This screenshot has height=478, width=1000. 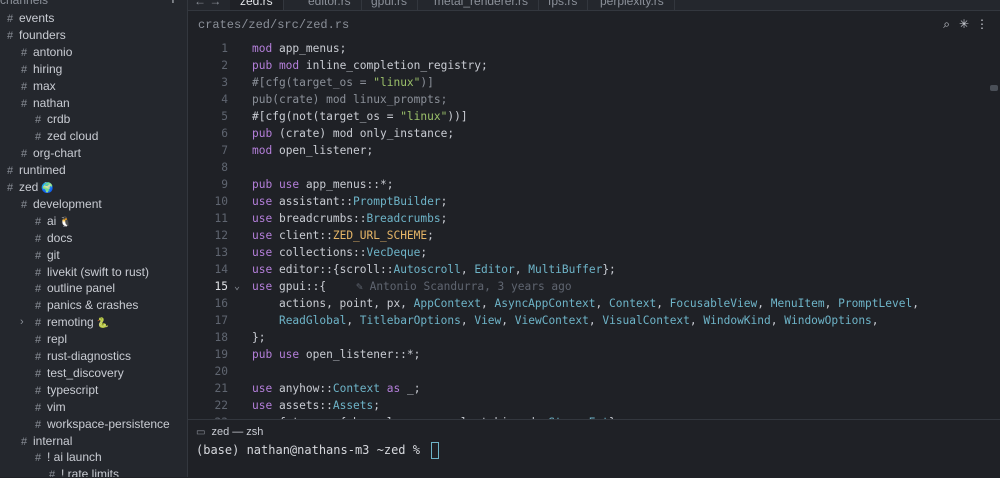 I want to click on terminal-prompt-line: (base) nathan@nathans-m3 ~zed %, so click(x=318, y=450).